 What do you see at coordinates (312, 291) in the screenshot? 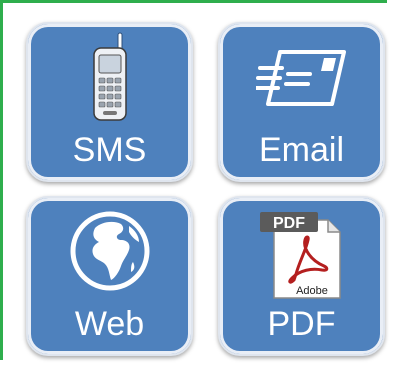
I see `adobe-brand-text: Adobe` at bounding box center [312, 291].